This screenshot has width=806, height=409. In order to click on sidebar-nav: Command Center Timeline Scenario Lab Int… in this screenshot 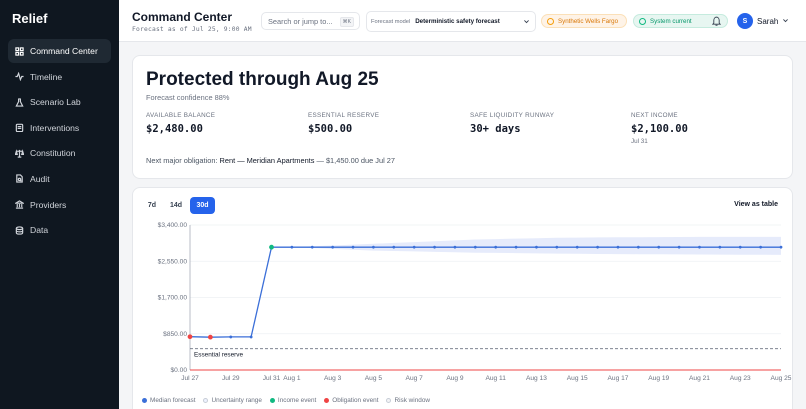, I will do `click(59, 141)`.